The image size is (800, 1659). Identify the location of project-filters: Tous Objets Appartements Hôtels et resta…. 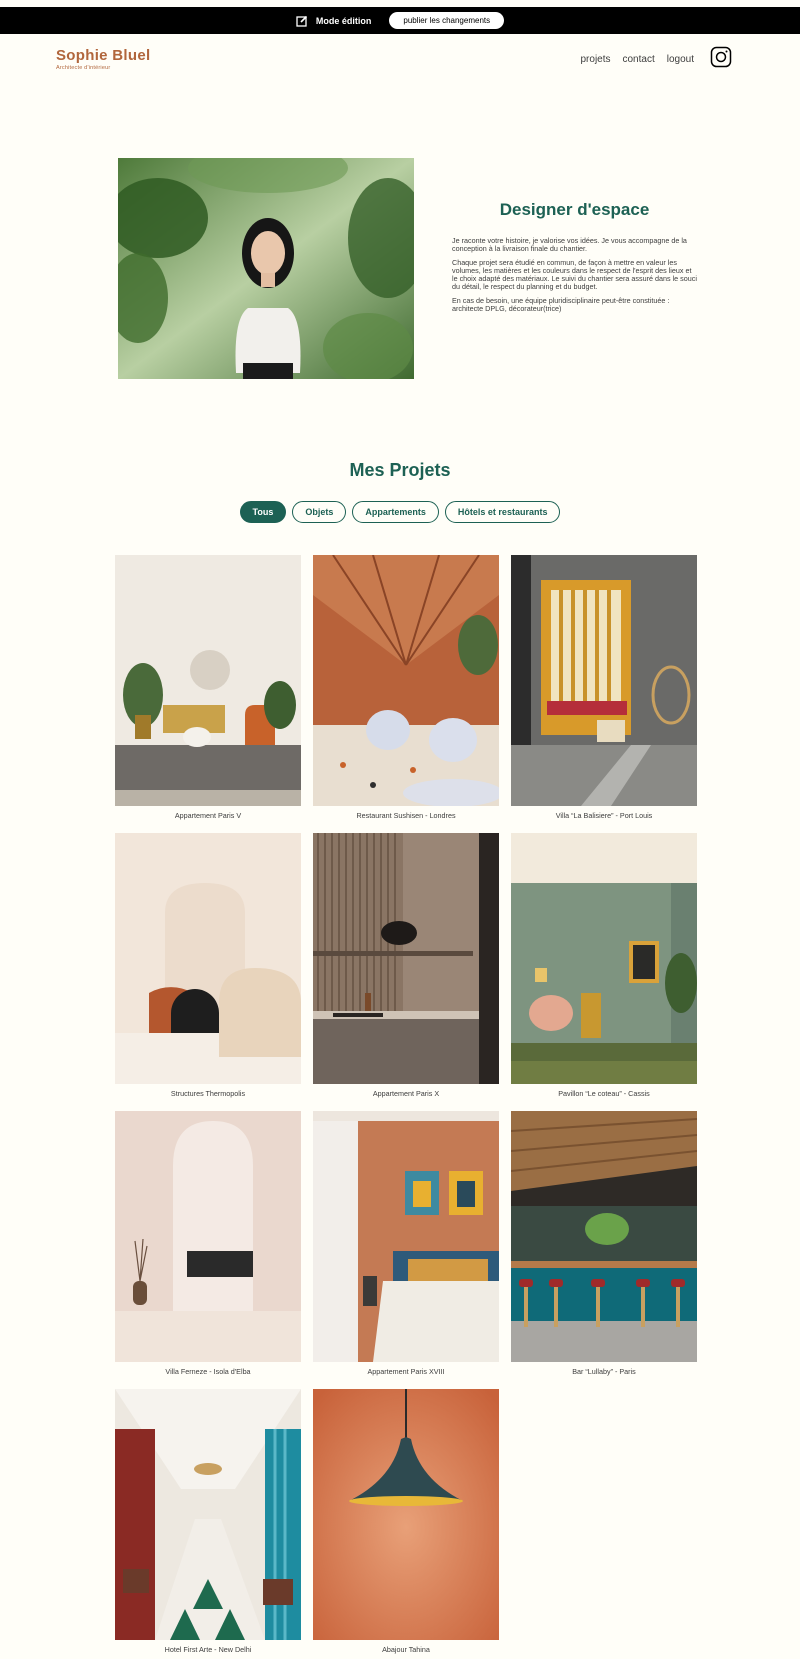
(400, 512).